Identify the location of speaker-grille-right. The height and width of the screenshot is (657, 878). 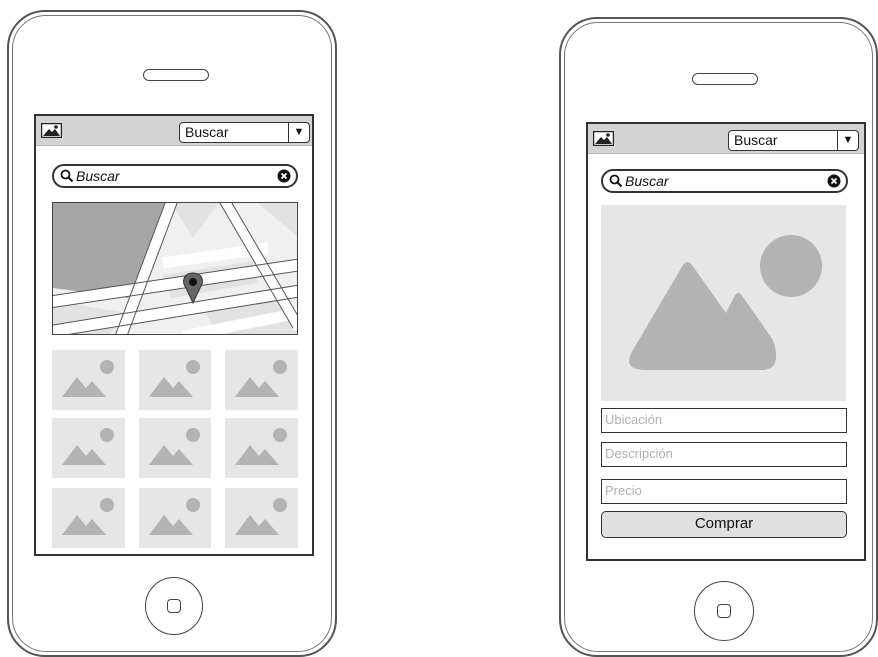
(725, 79).